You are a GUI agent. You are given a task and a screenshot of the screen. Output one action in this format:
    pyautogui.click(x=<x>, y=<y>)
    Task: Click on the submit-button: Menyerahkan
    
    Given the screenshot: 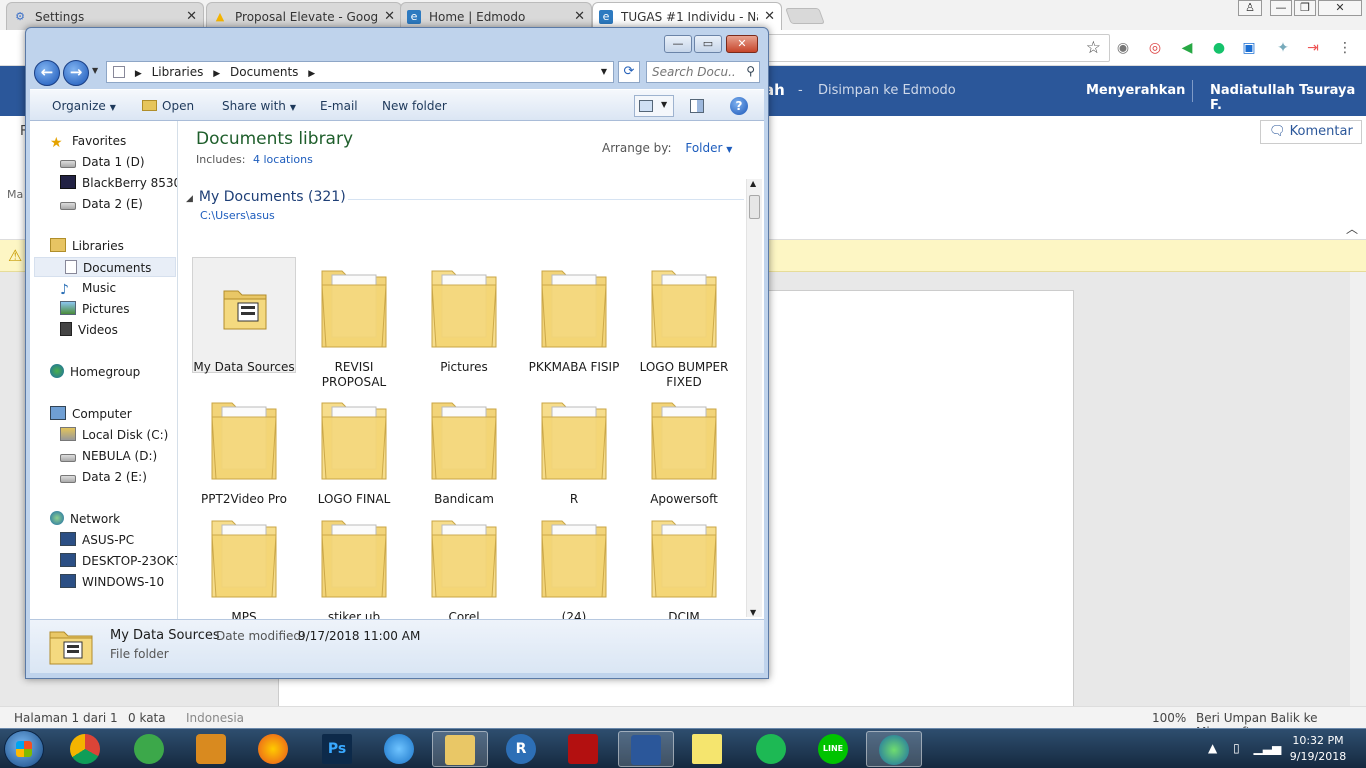 What is the action you would take?
    pyautogui.click(x=1135, y=90)
    